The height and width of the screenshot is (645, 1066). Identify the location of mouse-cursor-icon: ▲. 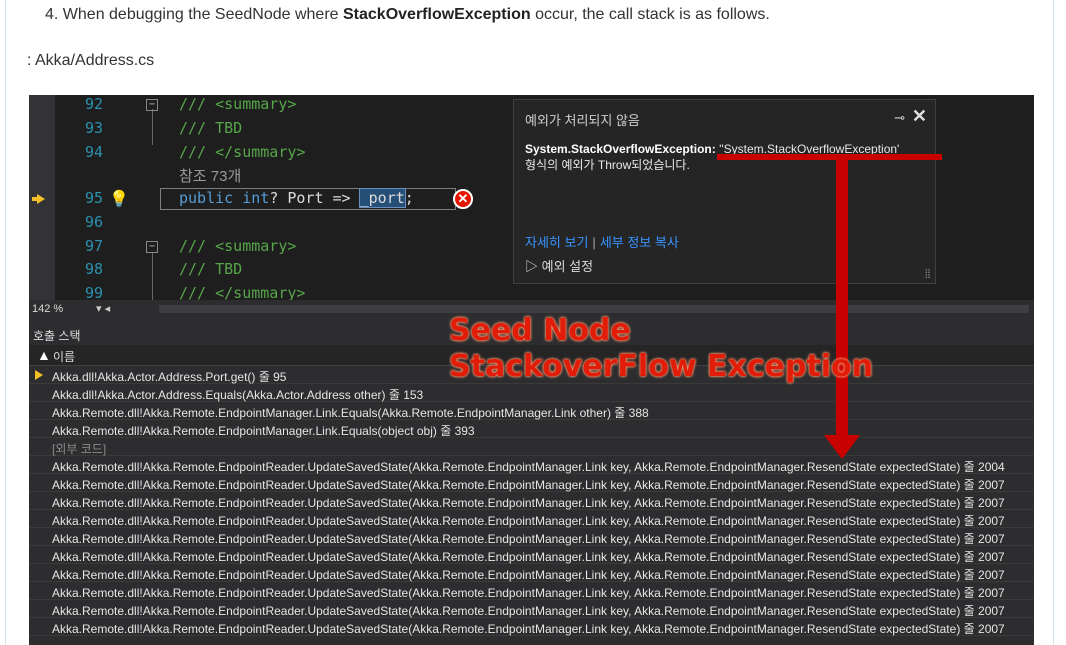
(44, 355).